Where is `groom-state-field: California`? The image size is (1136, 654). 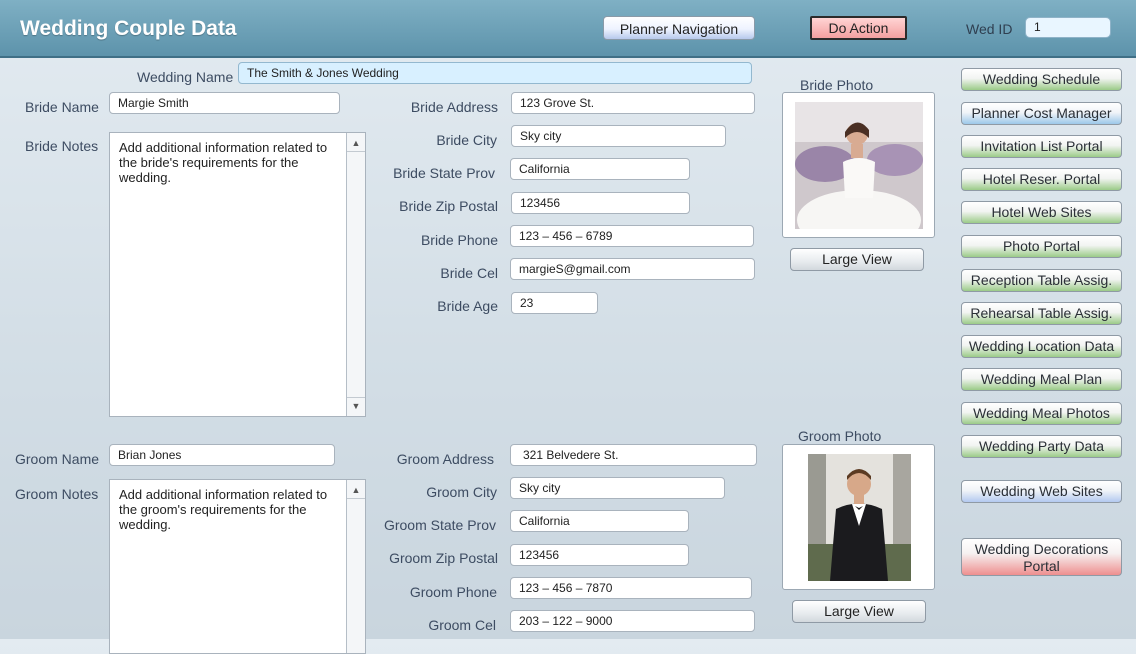
groom-state-field: California is located at coordinates (599, 521).